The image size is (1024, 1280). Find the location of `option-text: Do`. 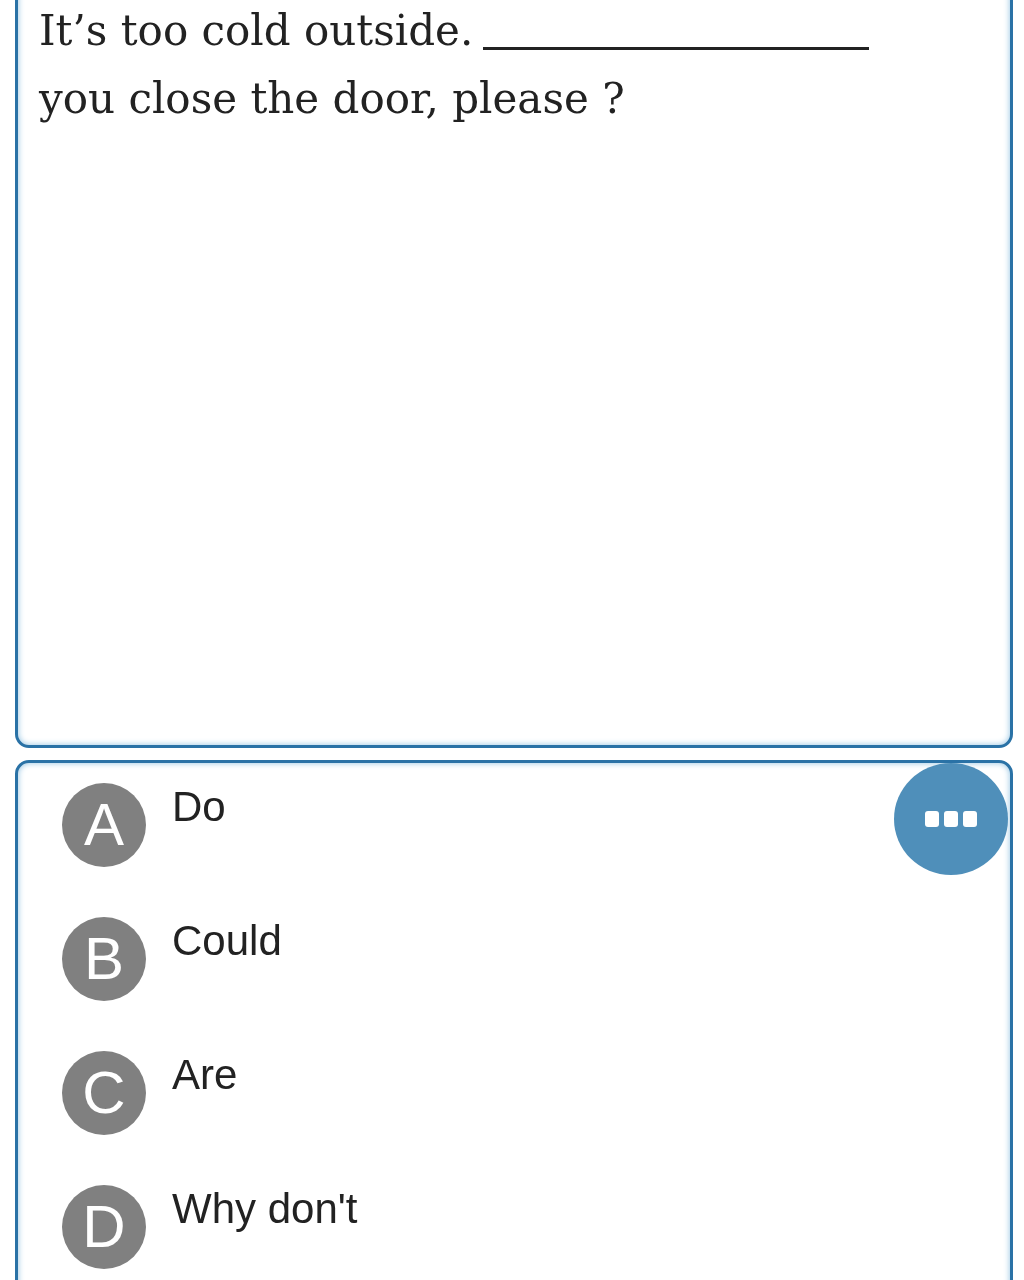

option-text: Do is located at coordinates (199, 807).